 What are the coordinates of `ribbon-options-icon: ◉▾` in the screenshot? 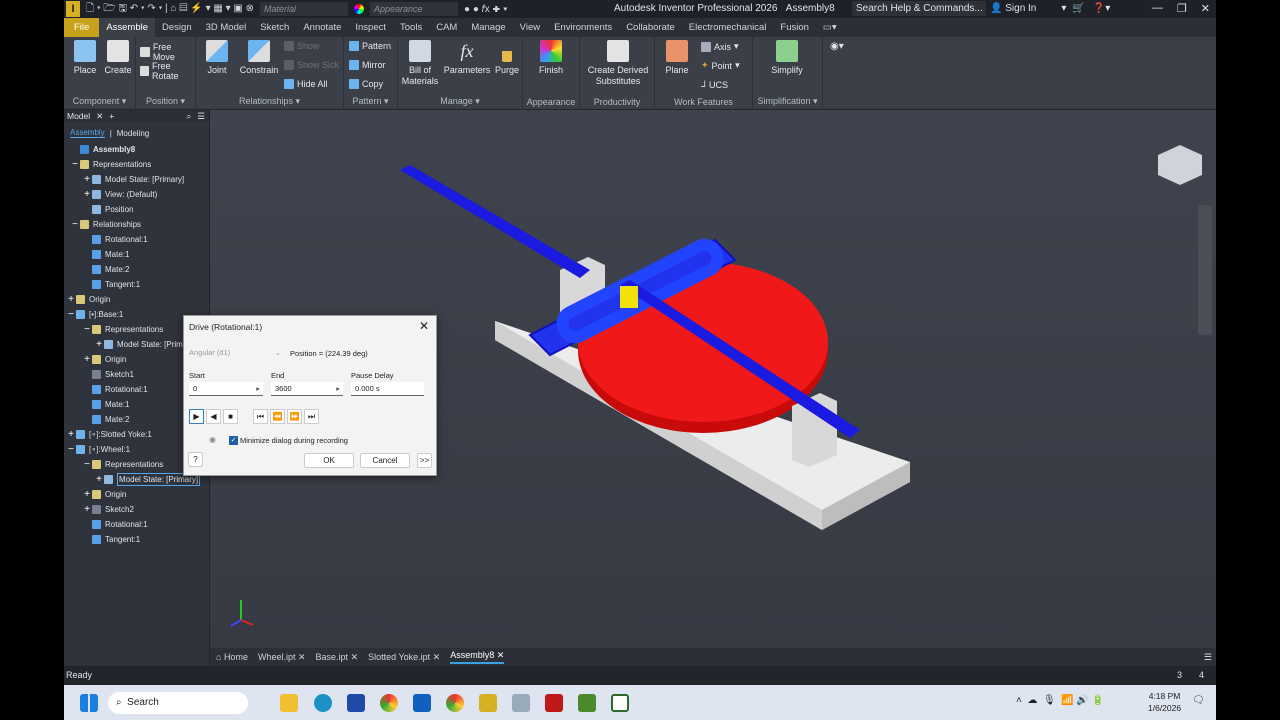 It's located at (837, 46).